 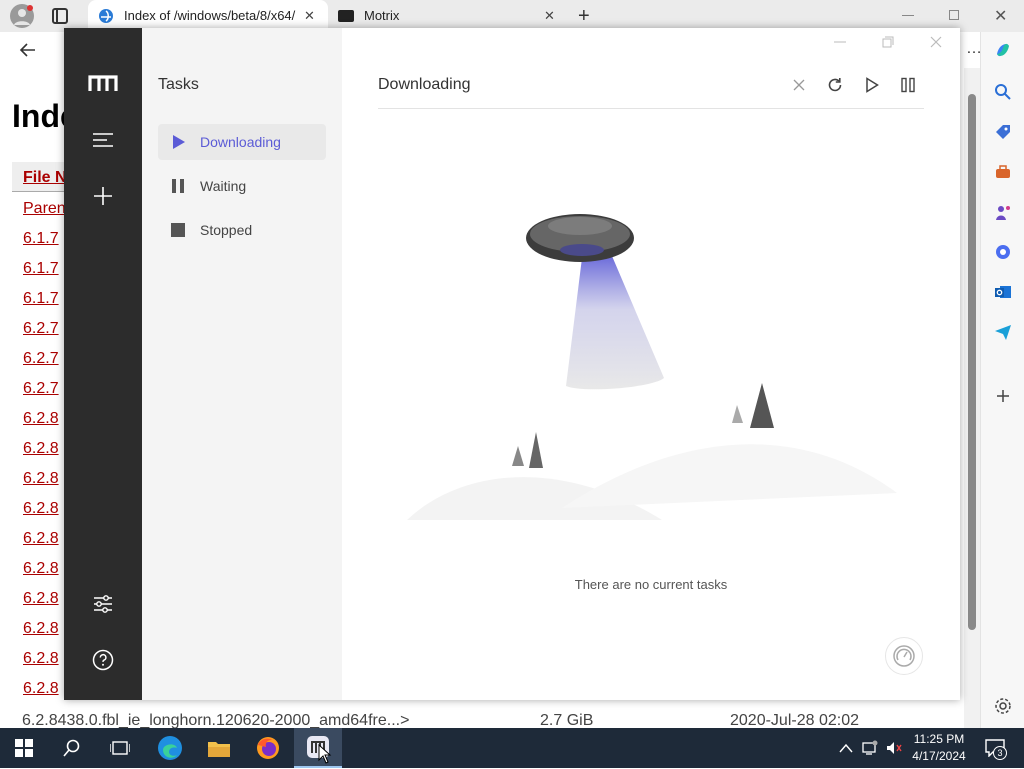 What do you see at coordinates (939, 748) in the screenshot?
I see `system-clock: 11:25 PM 4/17/2024` at bounding box center [939, 748].